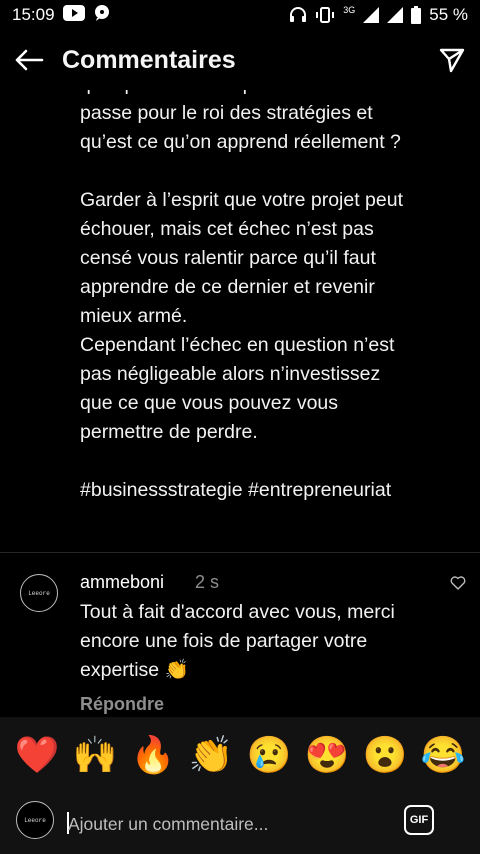 This screenshot has height=854, width=480. What do you see at coordinates (458, 585) in the screenshot?
I see `heart-outline-icon` at bounding box center [458, 585].